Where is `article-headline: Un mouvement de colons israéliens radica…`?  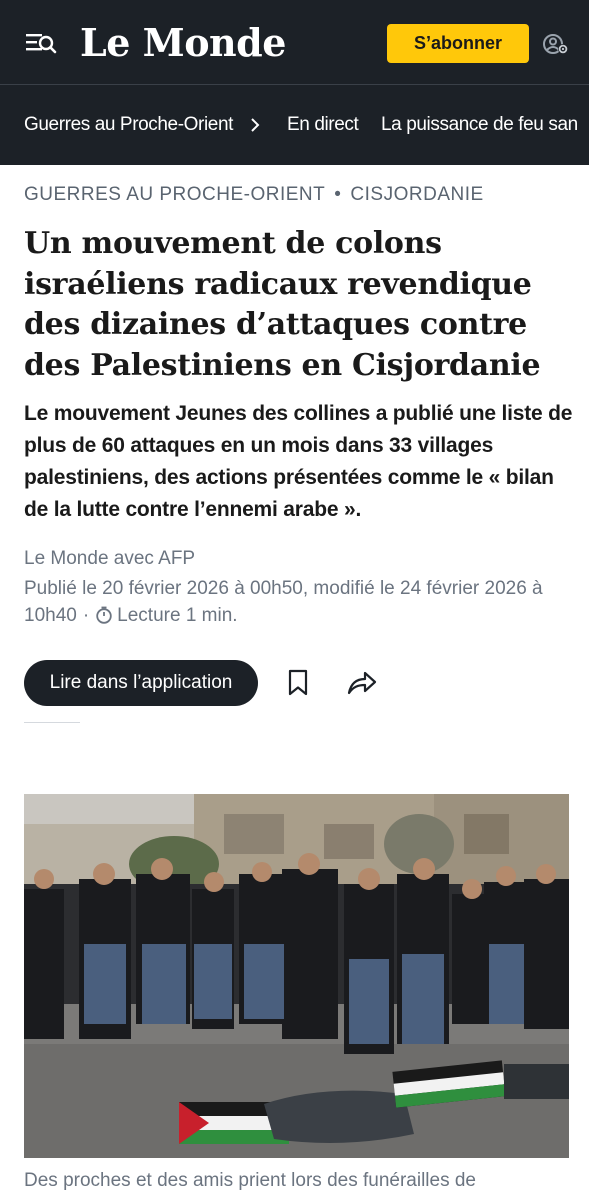 article-headline: Un mouvement de colons israéliens radica… is located at coordinates (282, 304).